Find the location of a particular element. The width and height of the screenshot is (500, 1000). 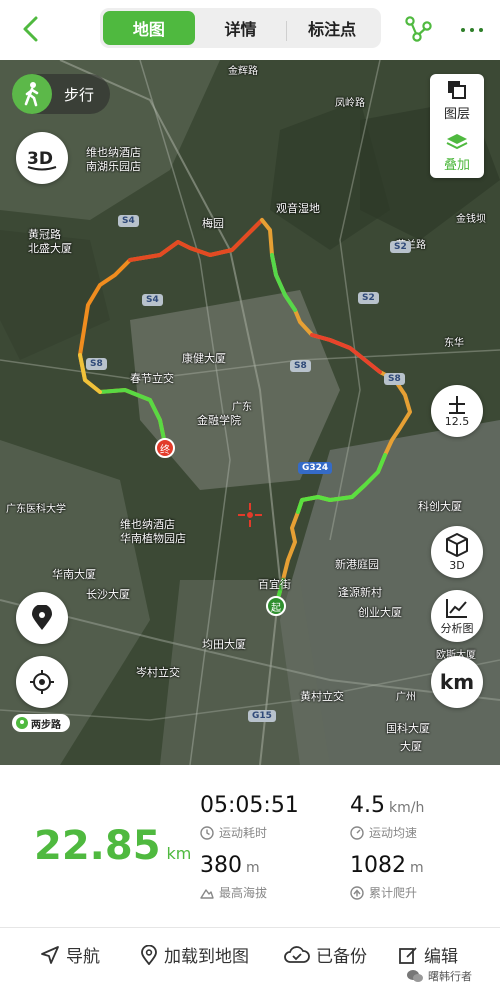

distance-unit-button: km is located at coordinates (457, 682).